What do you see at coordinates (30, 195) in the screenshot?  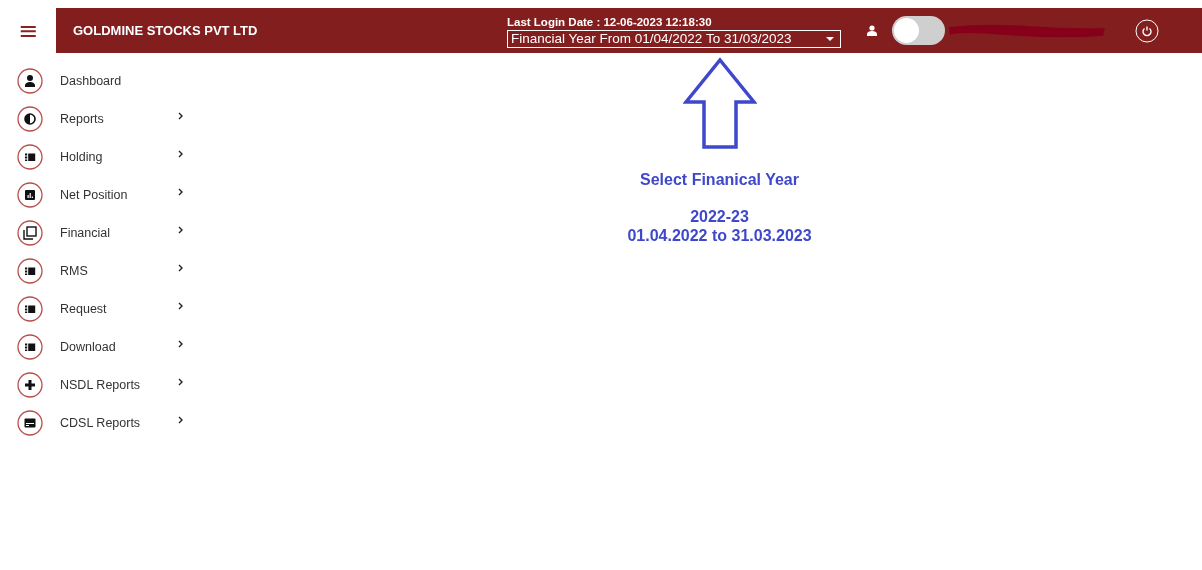 I see `chart-icon` at bounding box center [30, 195].